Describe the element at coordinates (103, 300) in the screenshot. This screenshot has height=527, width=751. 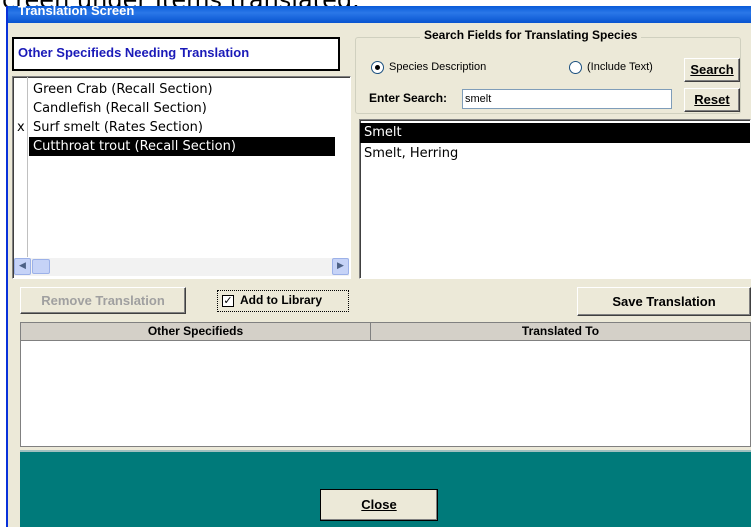
I see `remove-translation-button: Remove Translation` at that location.